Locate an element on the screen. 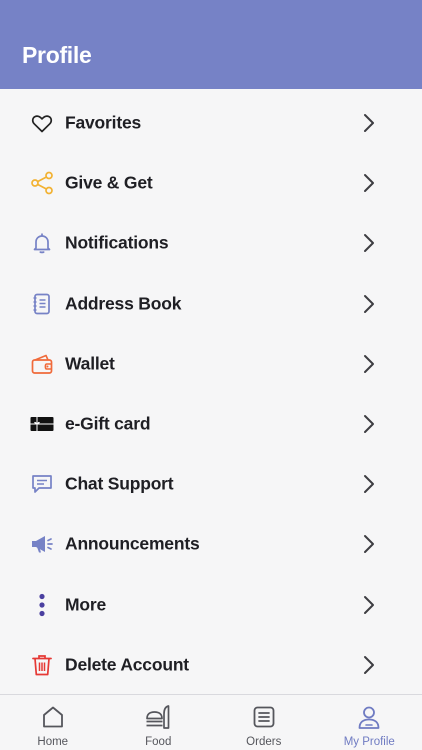 Image resolution: width=422 pixels, height=750 pixels. tab-food: Food is located at coordinates (159, 722).